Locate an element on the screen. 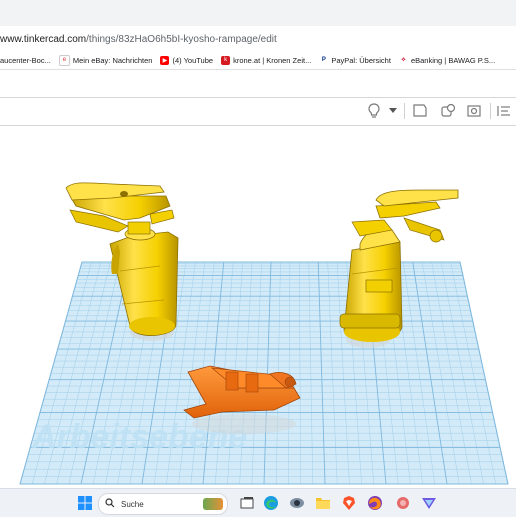  taskbar-search: Suche is located at coordinates (163, 504).